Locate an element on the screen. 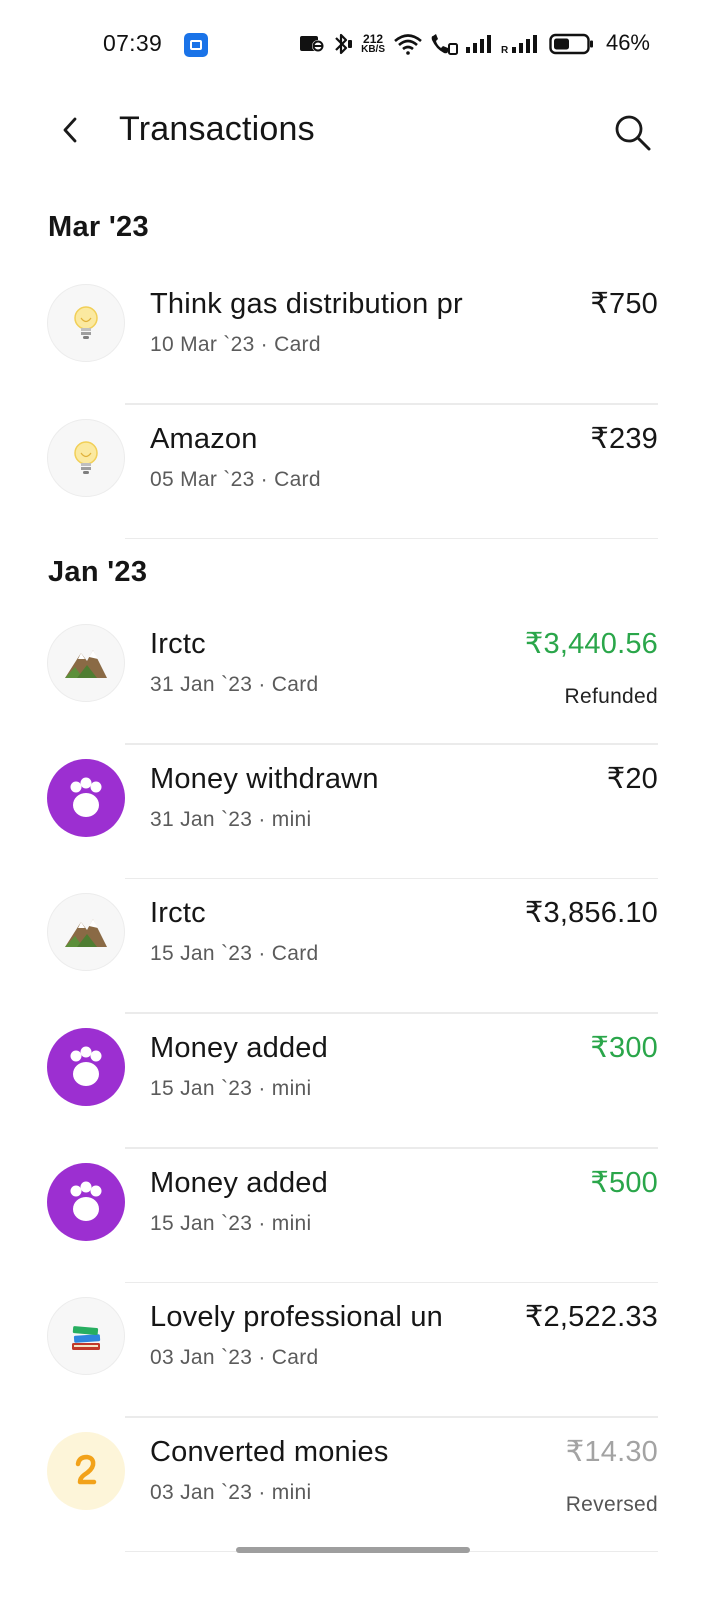  section-header-mar-23: Mar '23 is located at coordinates (98, 227).